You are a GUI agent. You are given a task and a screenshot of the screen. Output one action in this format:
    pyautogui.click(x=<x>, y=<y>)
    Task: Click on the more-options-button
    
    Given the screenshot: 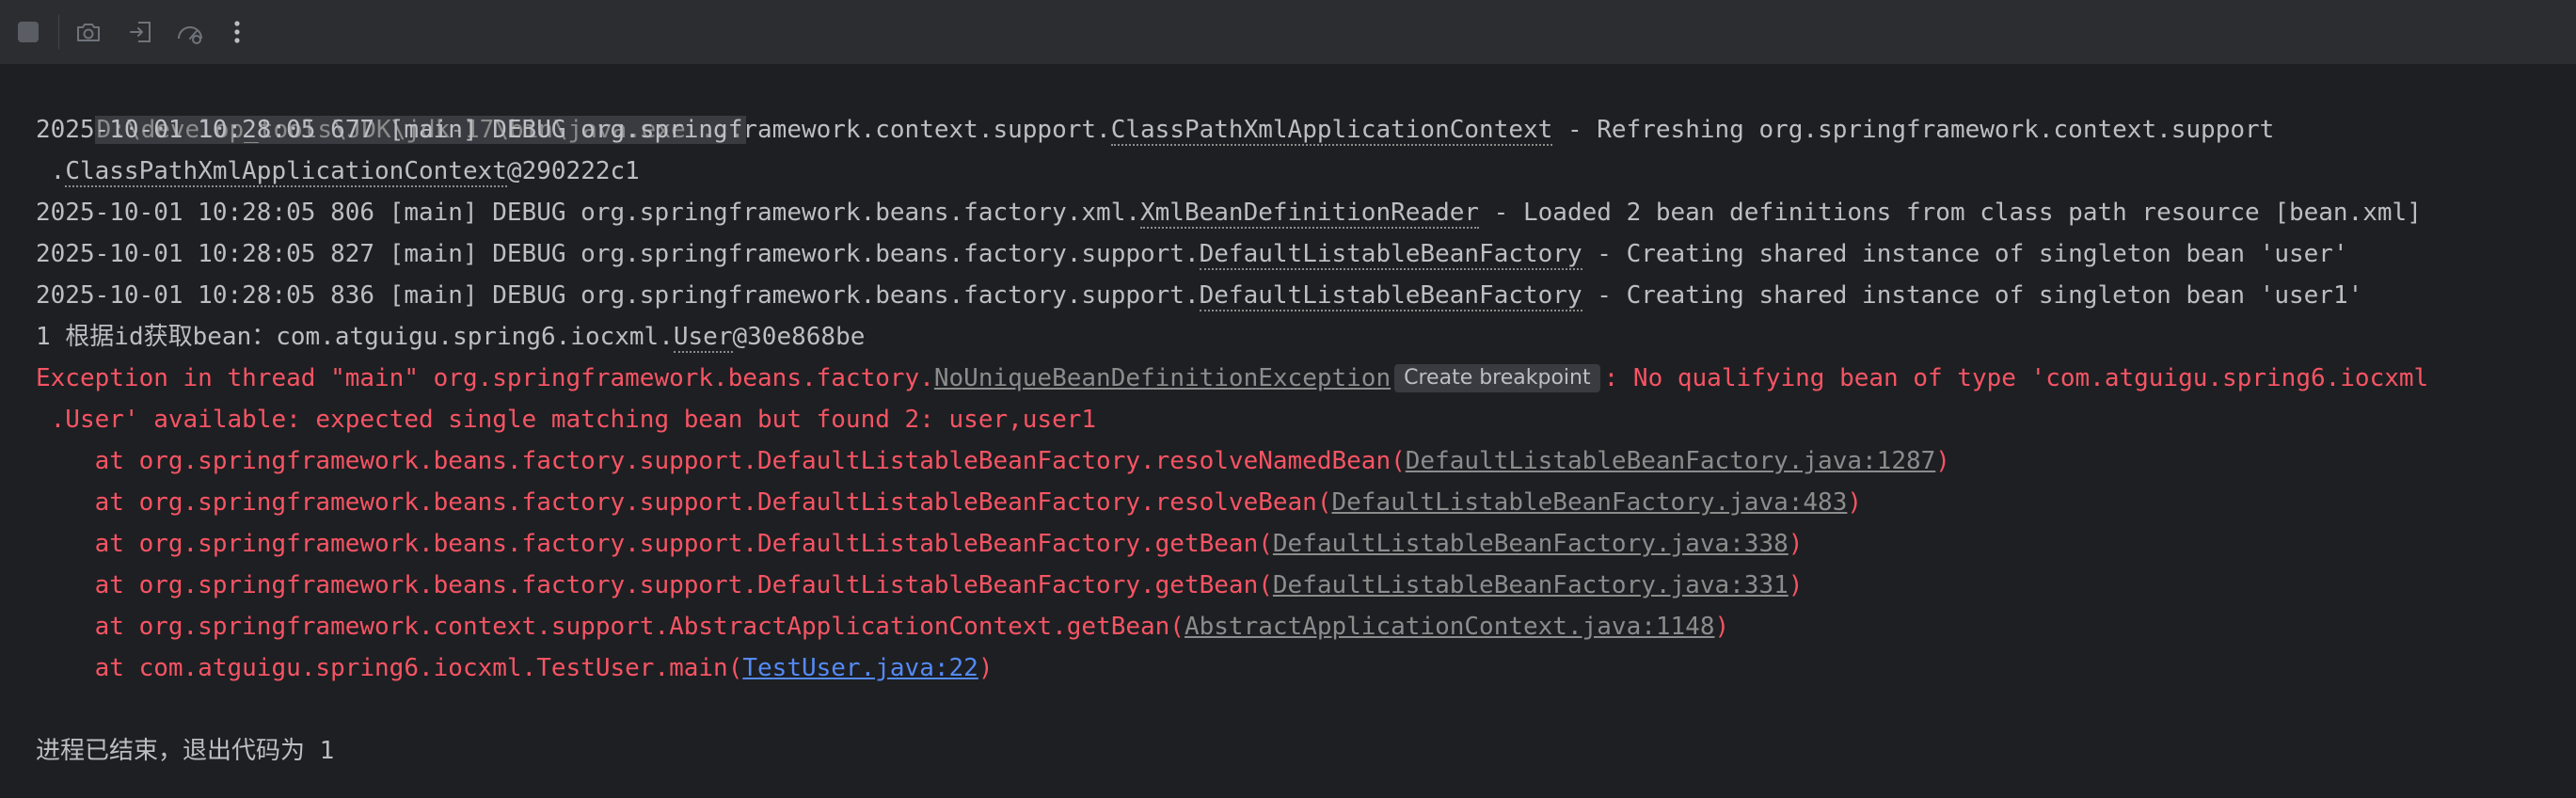 What is the action you would take?
    pyautogui.click(x=237, y=32)
    